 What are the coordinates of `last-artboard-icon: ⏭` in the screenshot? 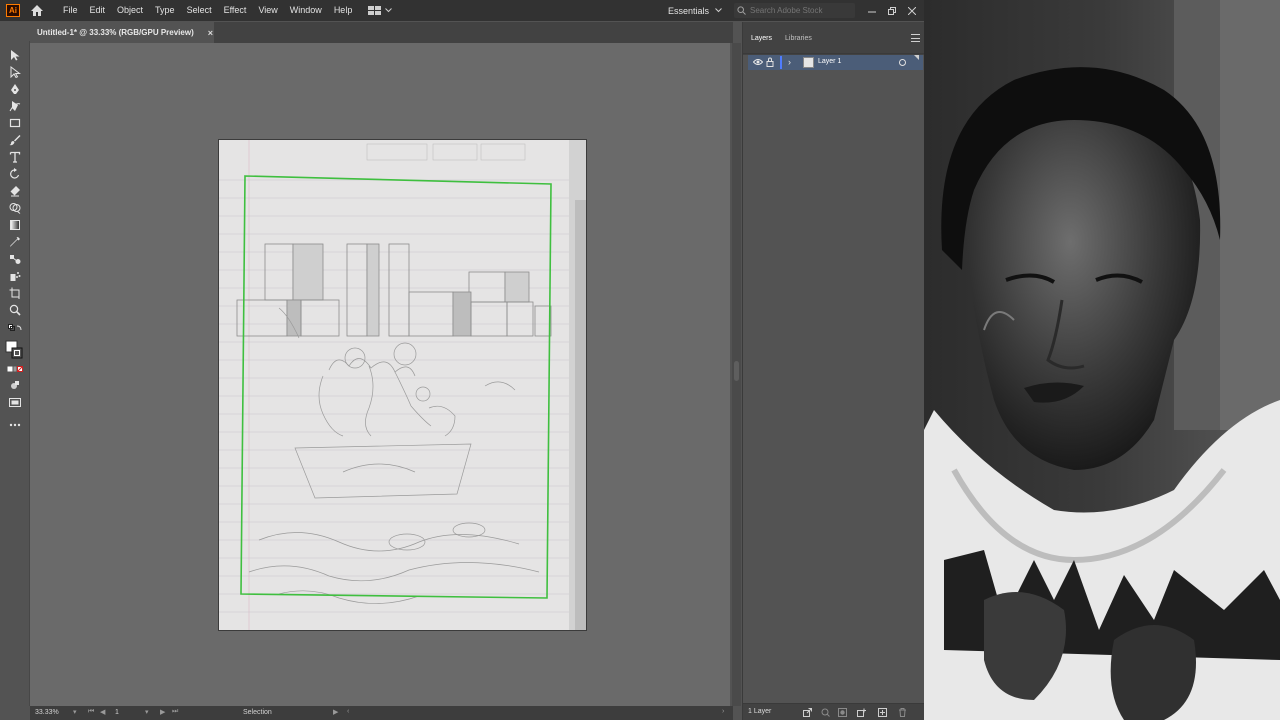 It's located at (175, 712).